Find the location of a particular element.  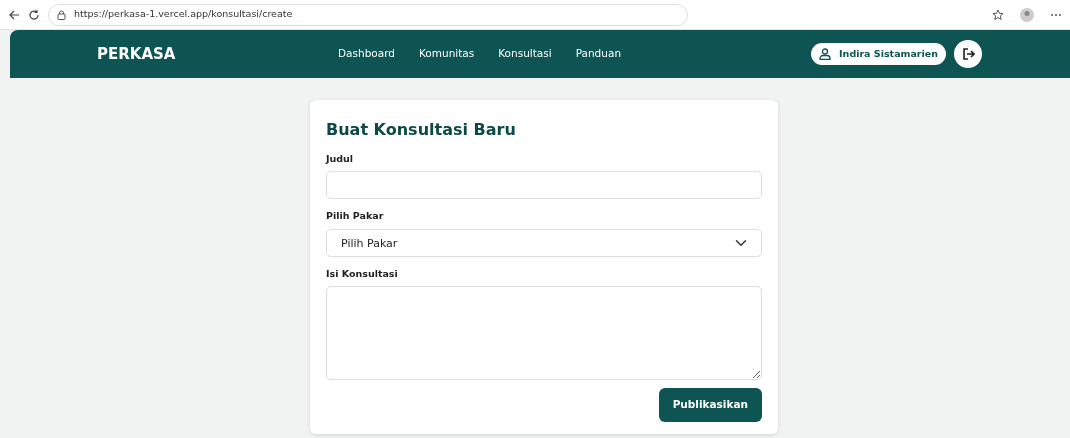

field-label: Isi Konsultasi is located at coordinates (362, 273).